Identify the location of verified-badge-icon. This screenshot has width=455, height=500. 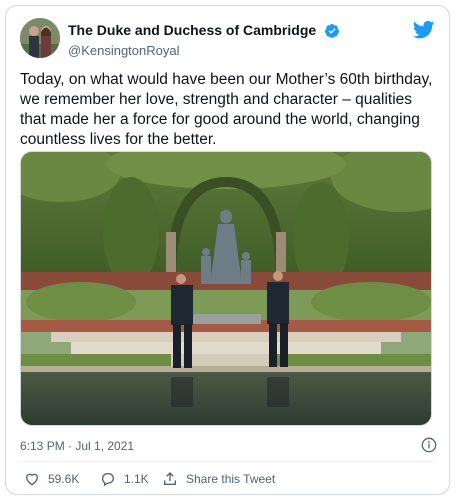
(332, 31).